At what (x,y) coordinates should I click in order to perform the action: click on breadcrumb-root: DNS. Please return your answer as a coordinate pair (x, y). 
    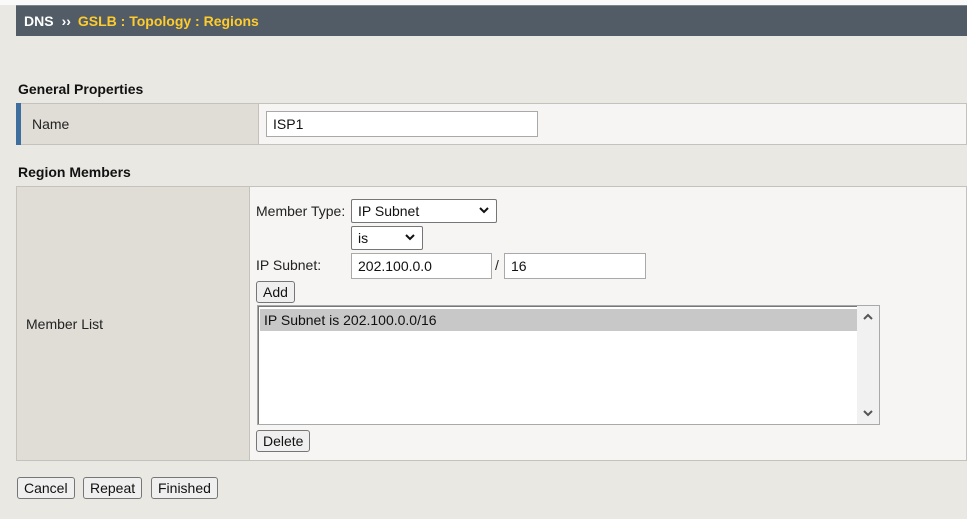
    Looking at the image, I should click on (39, 21).